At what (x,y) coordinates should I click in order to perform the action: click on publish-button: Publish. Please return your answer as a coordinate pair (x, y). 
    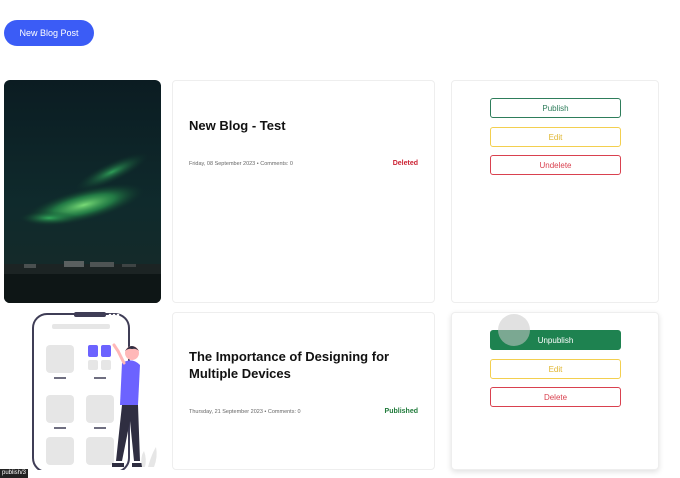
    Looking at the image, I should click on (555, 108).